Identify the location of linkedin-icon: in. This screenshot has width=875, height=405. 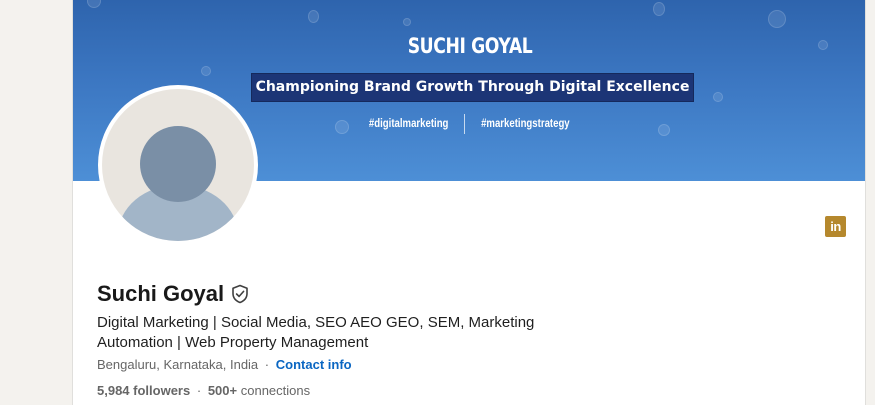
(835, 226).